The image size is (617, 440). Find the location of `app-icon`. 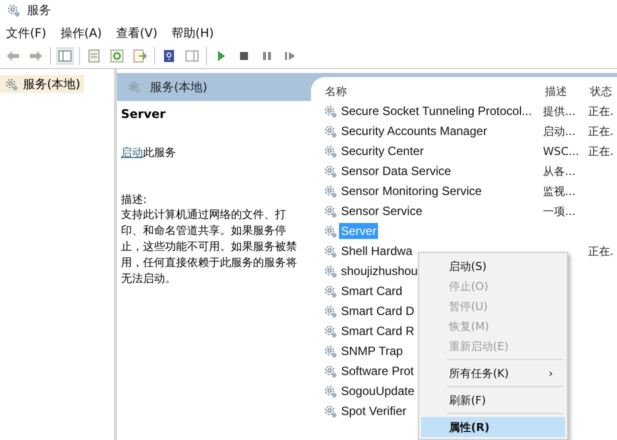

app-icon is located at coordinates (13, 10).